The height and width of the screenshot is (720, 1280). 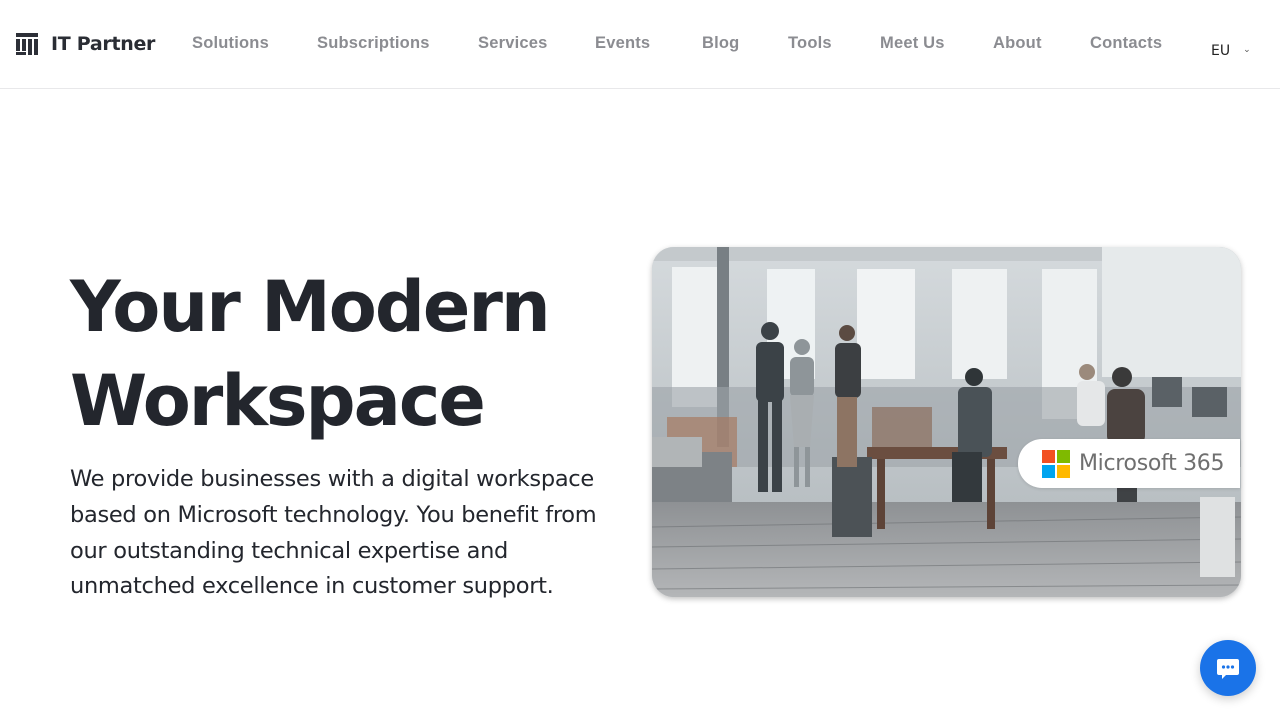 What do you see at coordinates (1056, 463) in the screenshot?
I see `microsoft-logo-icon` at bounding box center [1056, 463].